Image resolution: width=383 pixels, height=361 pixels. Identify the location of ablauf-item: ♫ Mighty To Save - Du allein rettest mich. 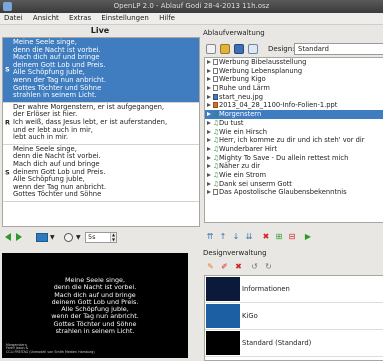
(294, 158).